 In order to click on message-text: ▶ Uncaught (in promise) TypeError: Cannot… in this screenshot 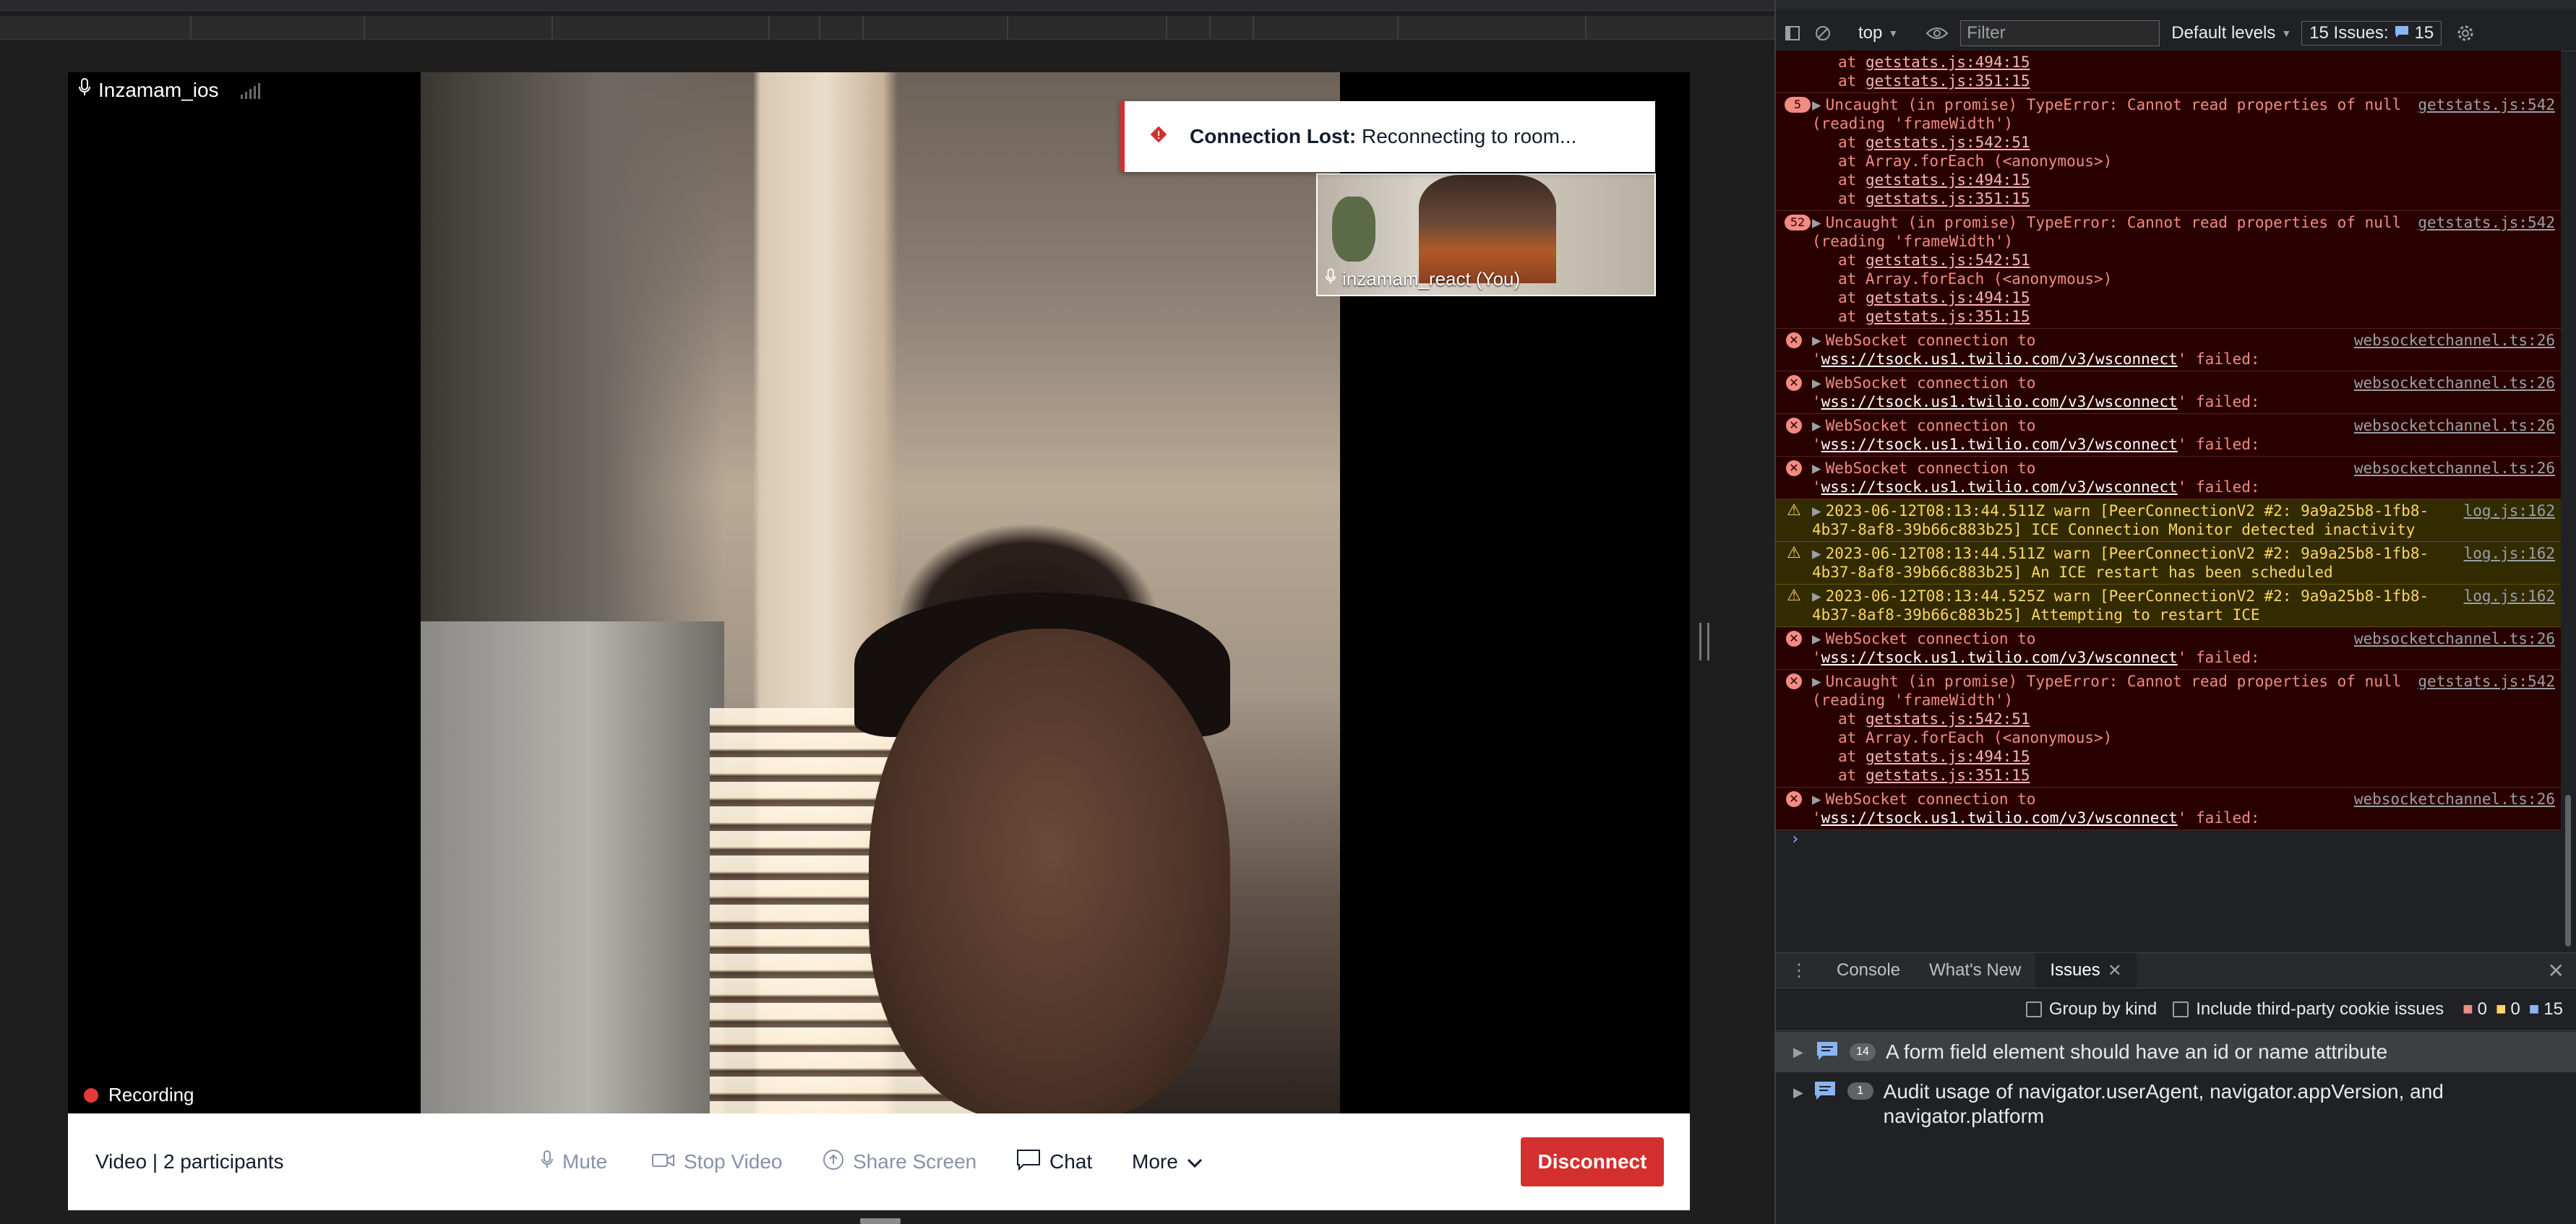, I will do `click(2107, 691)`.